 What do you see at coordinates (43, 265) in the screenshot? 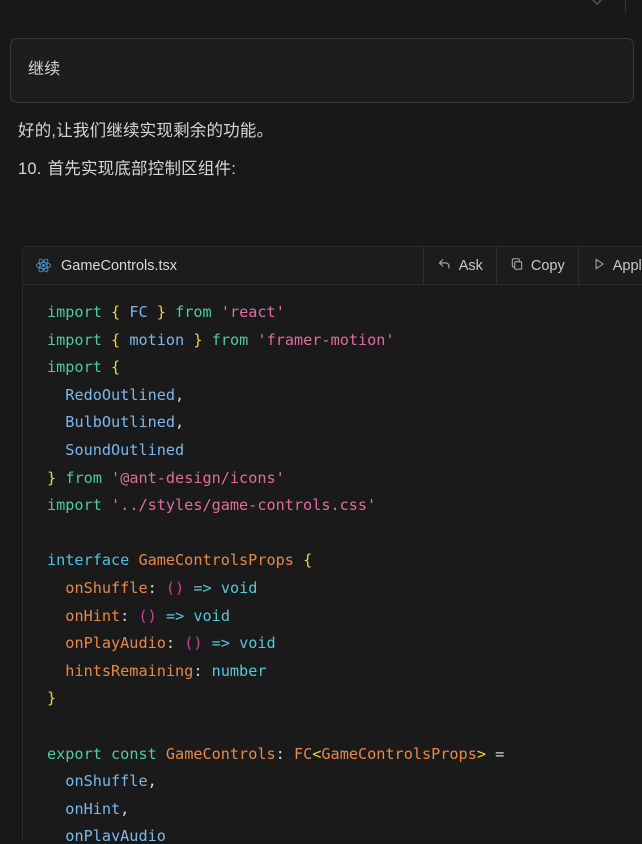
I see `react-icon` at bounding box center [43, 265].